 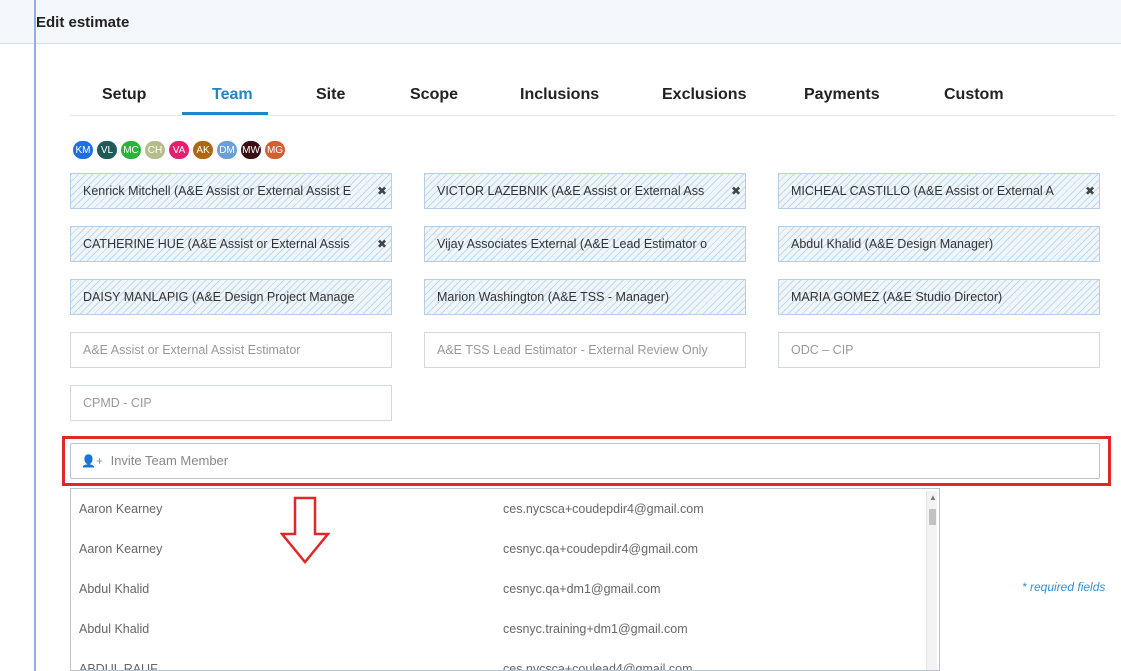 I want to click on team-member-chip: Marion Washington (A&E TSS - Manager), so click(x=585, y=297).